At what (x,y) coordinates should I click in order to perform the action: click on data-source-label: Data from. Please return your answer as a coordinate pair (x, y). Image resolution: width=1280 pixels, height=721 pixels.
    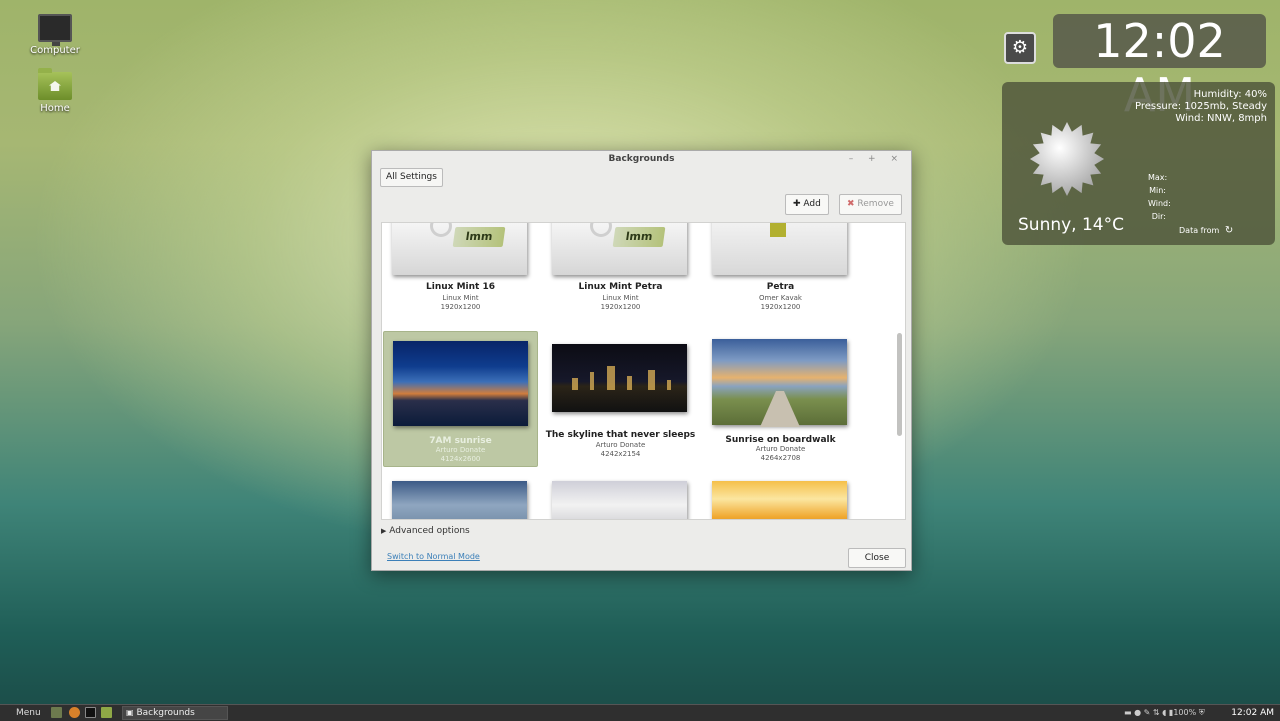
    Looking at the image, I should click on (1199, 230).